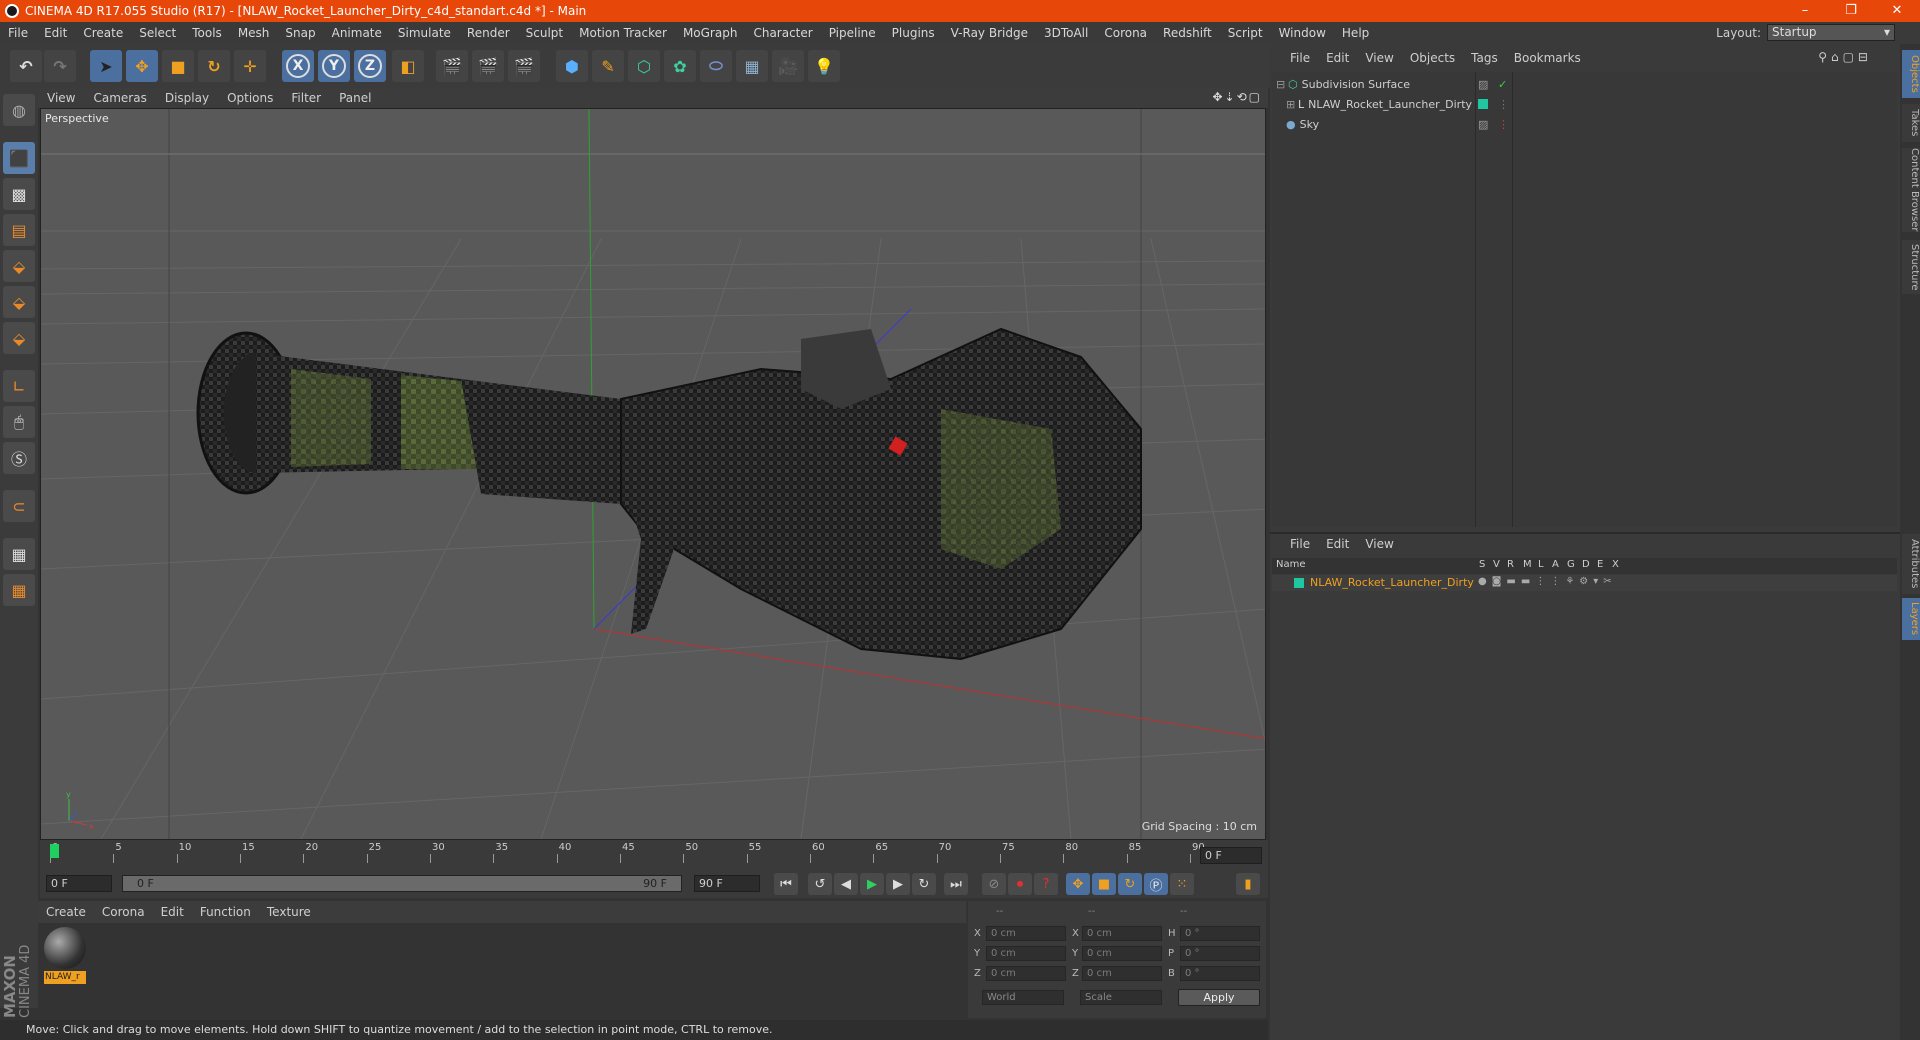 This screenshot has height=1040, width=1920. Describe the element at coordinates (19, 590) in the screenshot. I see `workplane-align-button: ▦` at that location.